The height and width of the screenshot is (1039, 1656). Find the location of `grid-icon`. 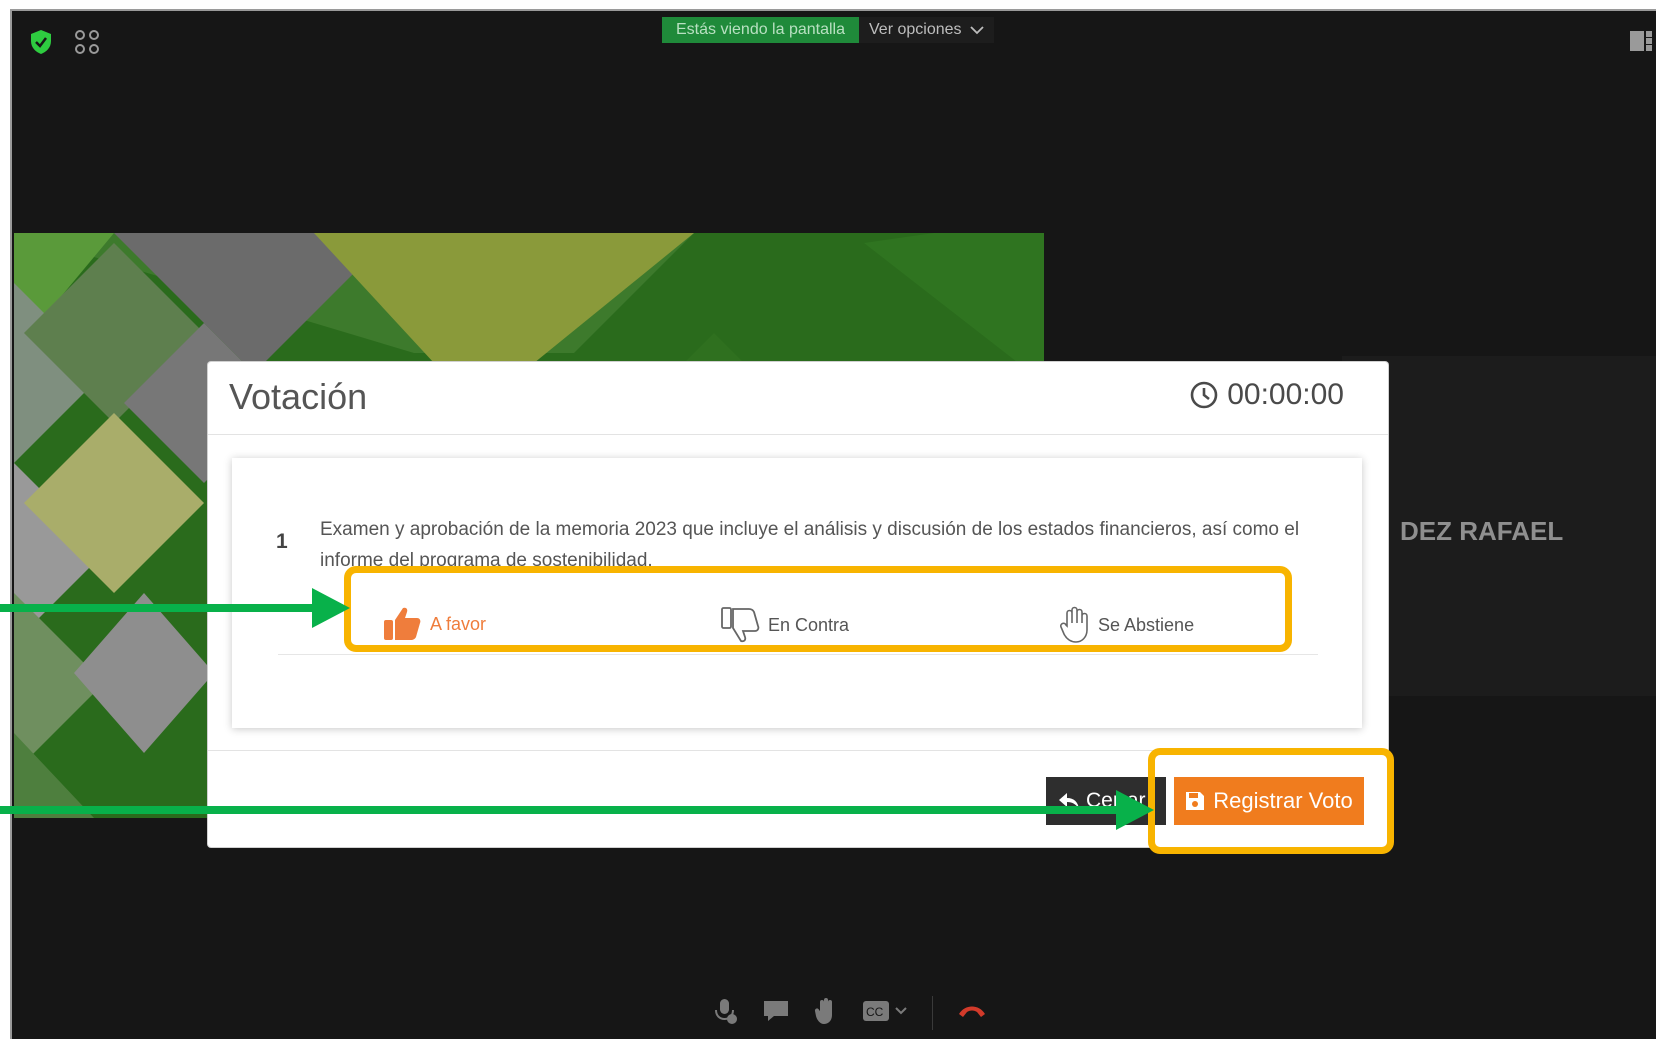

grid-icon is located at coordinates (87, 44).